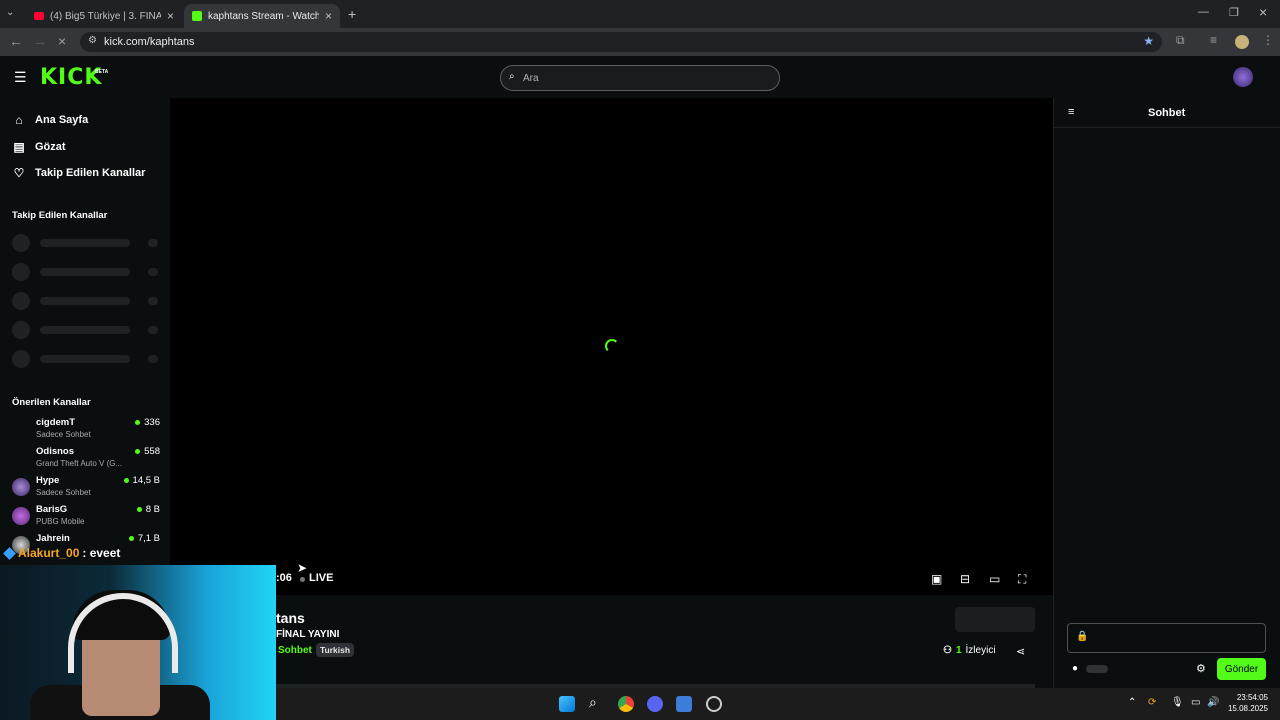 Image resolution: width=1280 pixels, height=720 pixels. What do you see at coordinates (308, 634) in the screenshot?
I see `stream-title: FİNAL YAYINI` at bounding box center [308, 634].